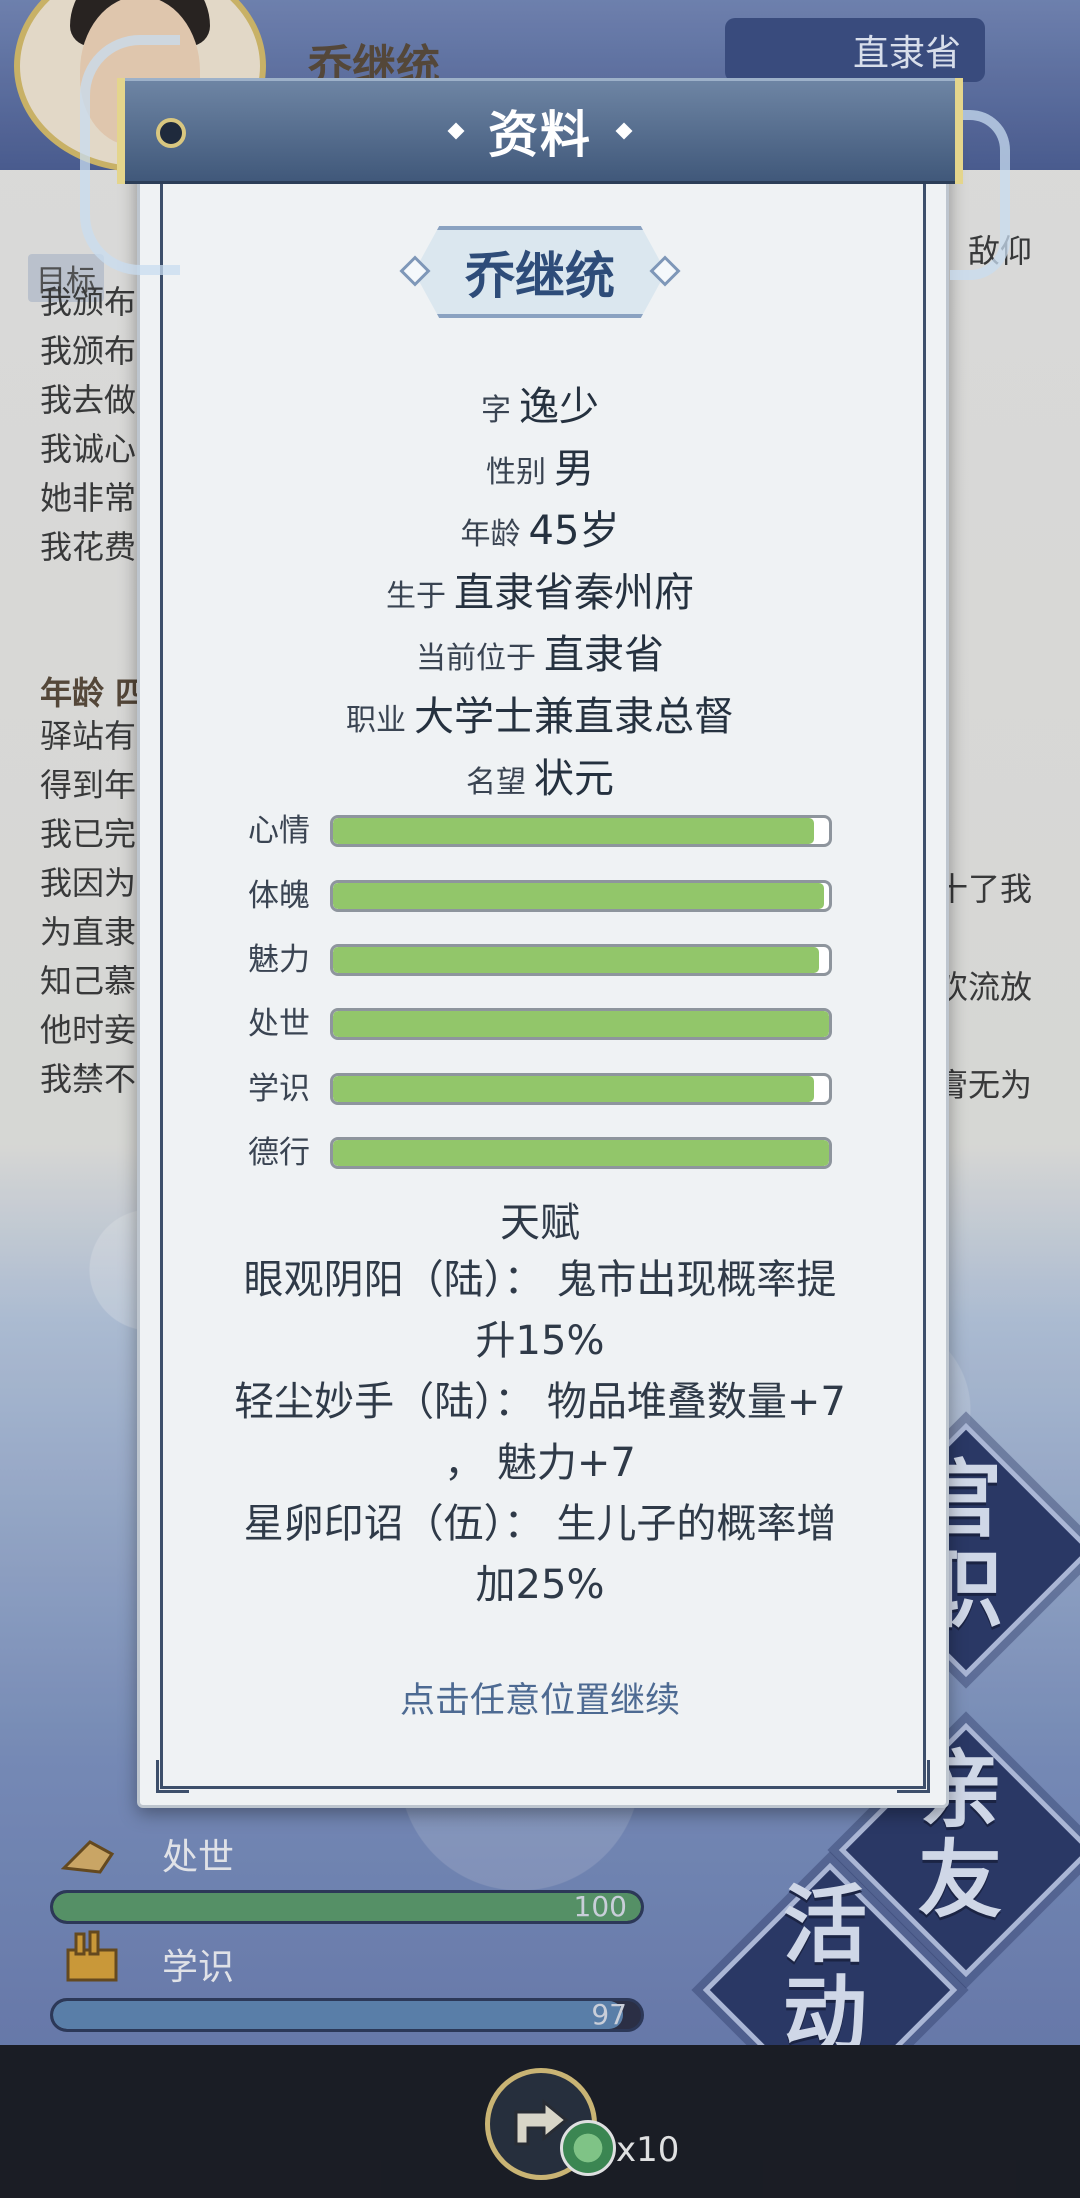 This screenshot has height=2198, width=1080. Describe the element at coordinates (476, 658) in the screenshot. I see `info-key: 当前位于` at that location.